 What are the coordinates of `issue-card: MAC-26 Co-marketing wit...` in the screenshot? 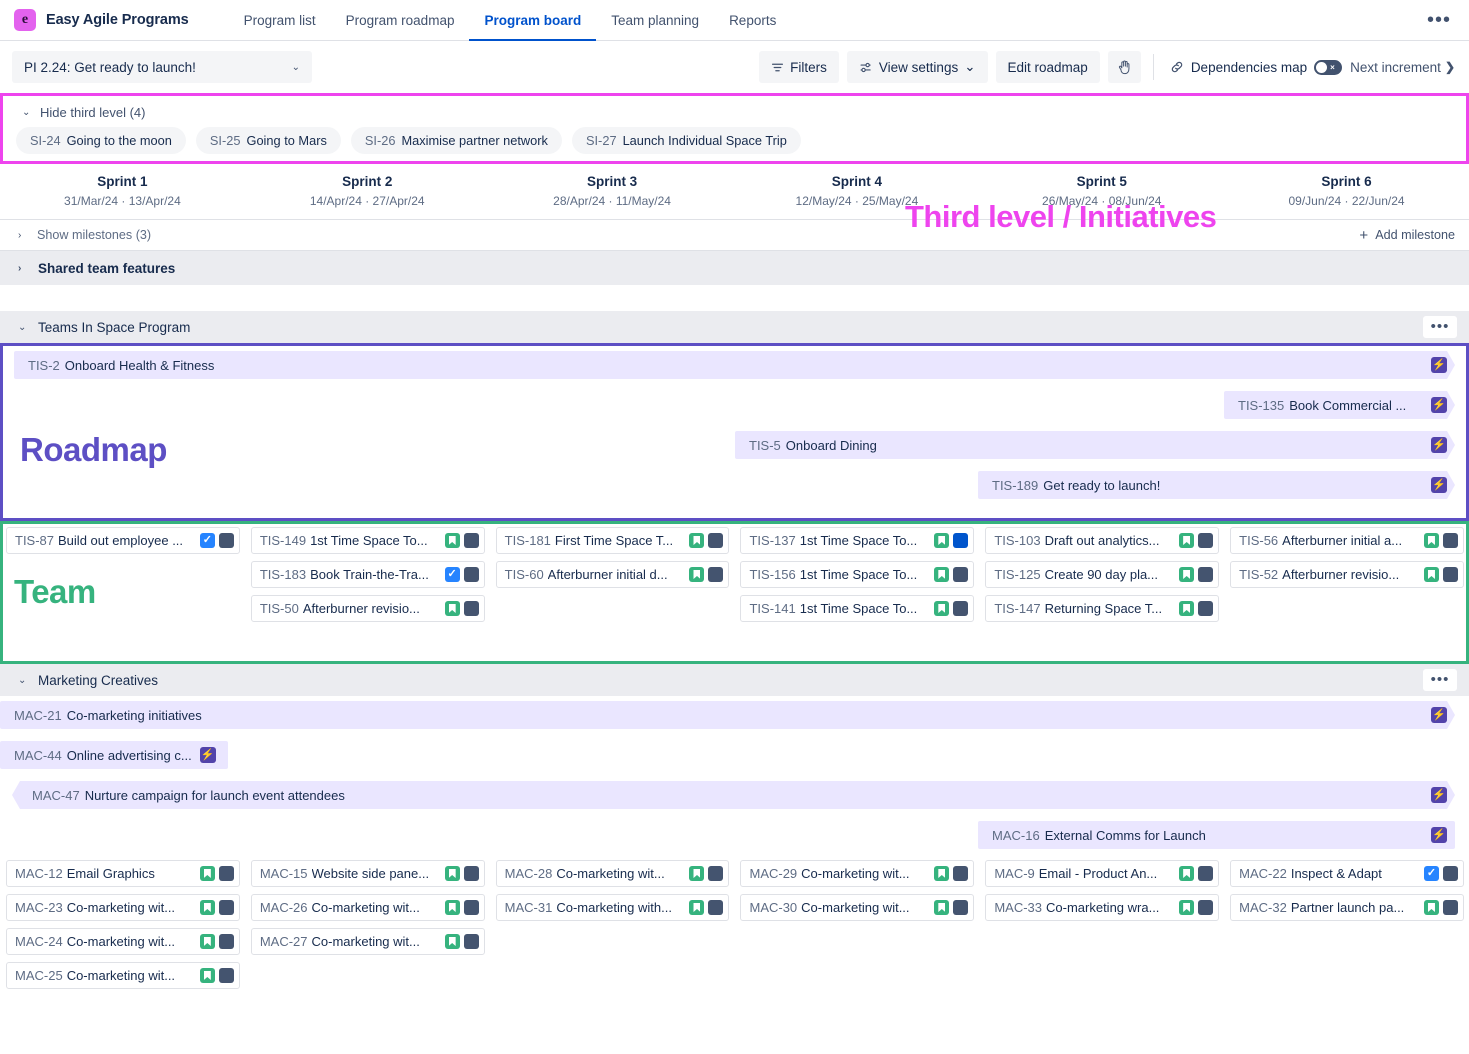 It's located at (367, 907).